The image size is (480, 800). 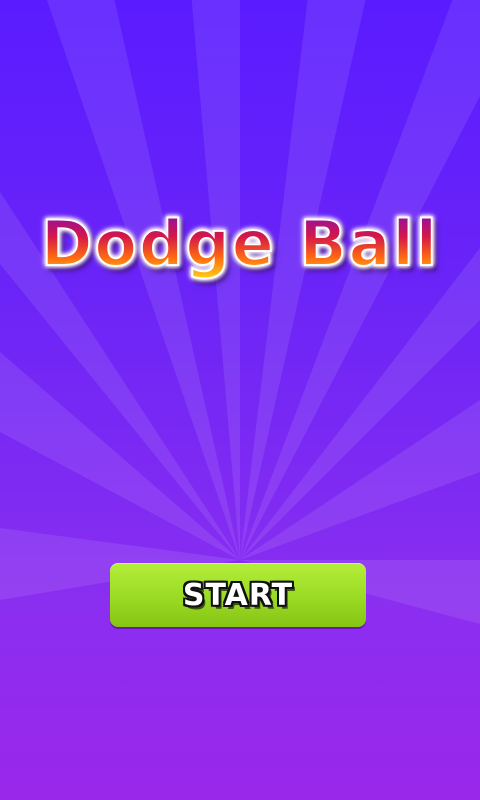 I want to click on title-container: Dodge Ball, so click(x=240, y=244).